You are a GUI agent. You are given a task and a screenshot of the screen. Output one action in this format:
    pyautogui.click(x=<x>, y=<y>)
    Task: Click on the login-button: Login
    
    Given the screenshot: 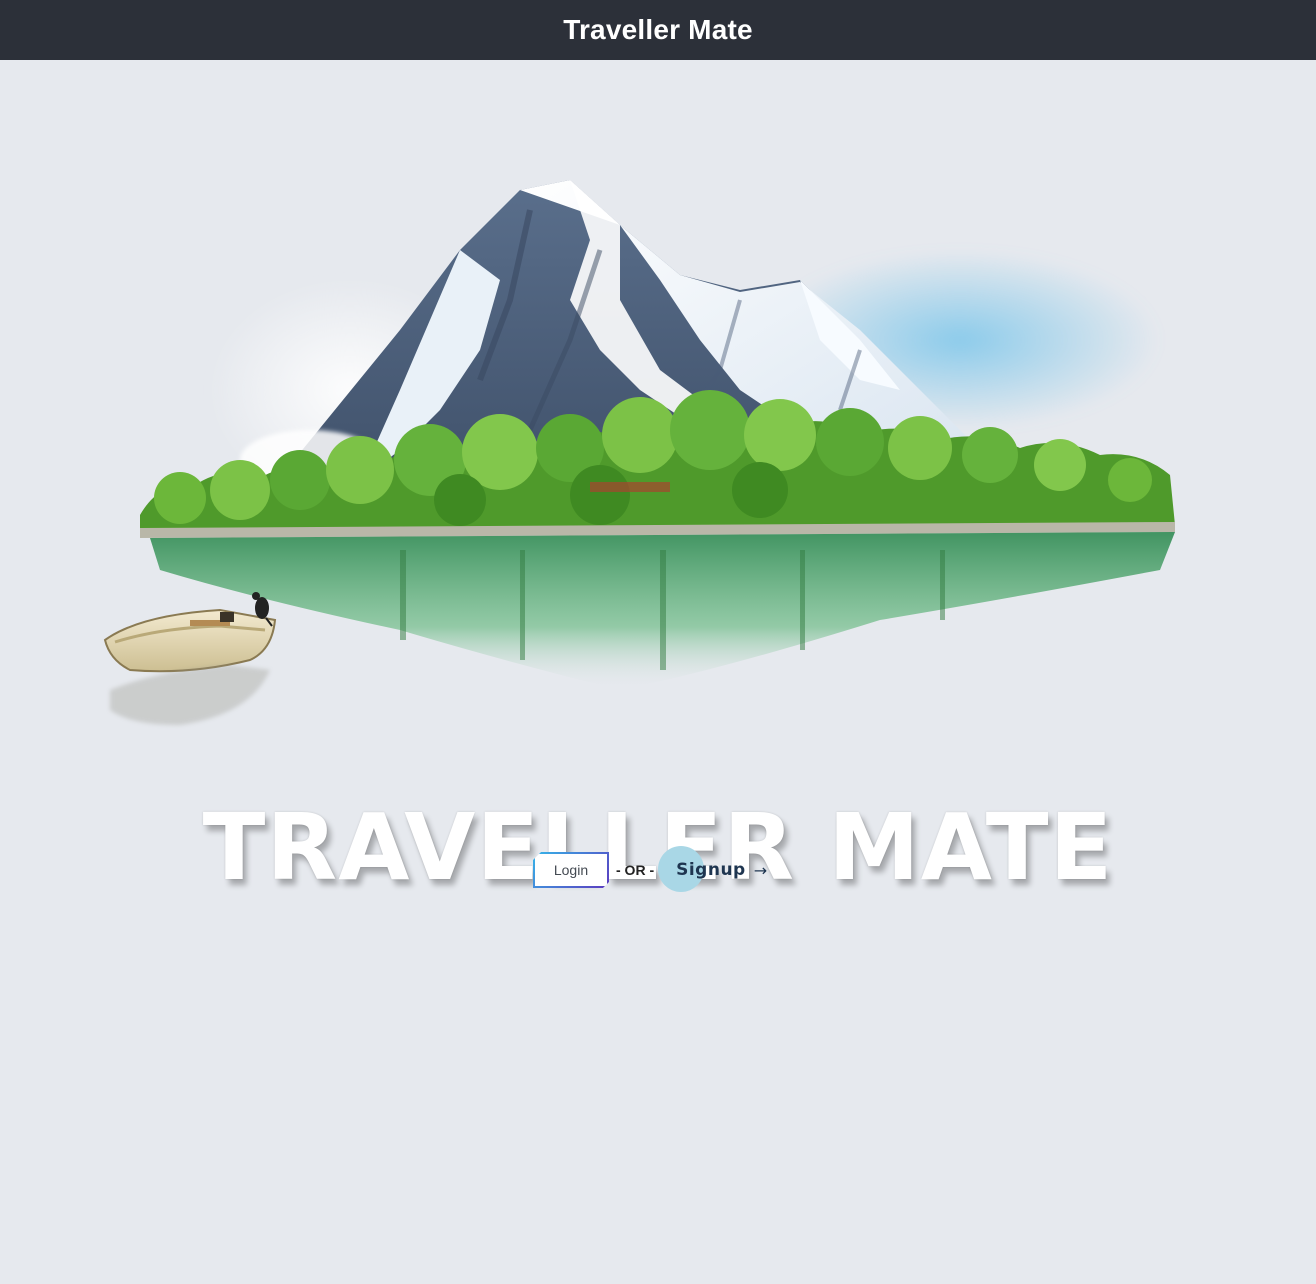 What is the action you would take?
    pyautogui.click(x=571, y=870)
    